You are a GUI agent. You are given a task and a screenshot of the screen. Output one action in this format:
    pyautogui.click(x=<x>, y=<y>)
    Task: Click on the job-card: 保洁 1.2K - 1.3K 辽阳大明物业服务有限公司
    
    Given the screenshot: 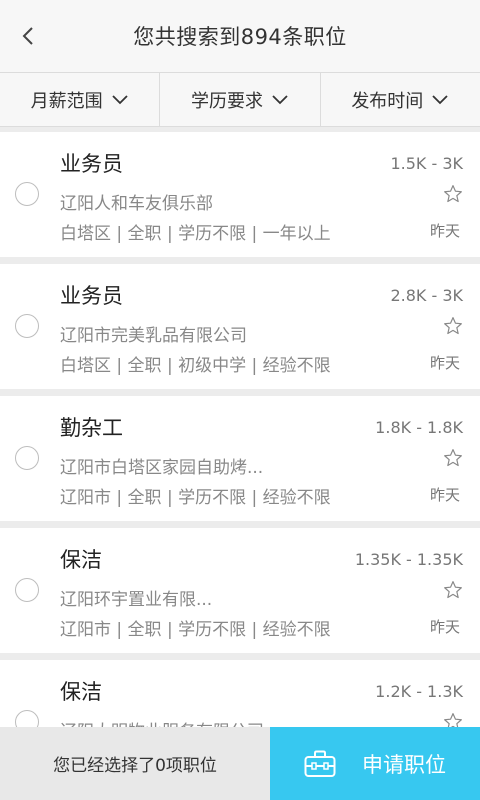 What is the action you would take?
    pyautogui.click(x=240, y=693)
    